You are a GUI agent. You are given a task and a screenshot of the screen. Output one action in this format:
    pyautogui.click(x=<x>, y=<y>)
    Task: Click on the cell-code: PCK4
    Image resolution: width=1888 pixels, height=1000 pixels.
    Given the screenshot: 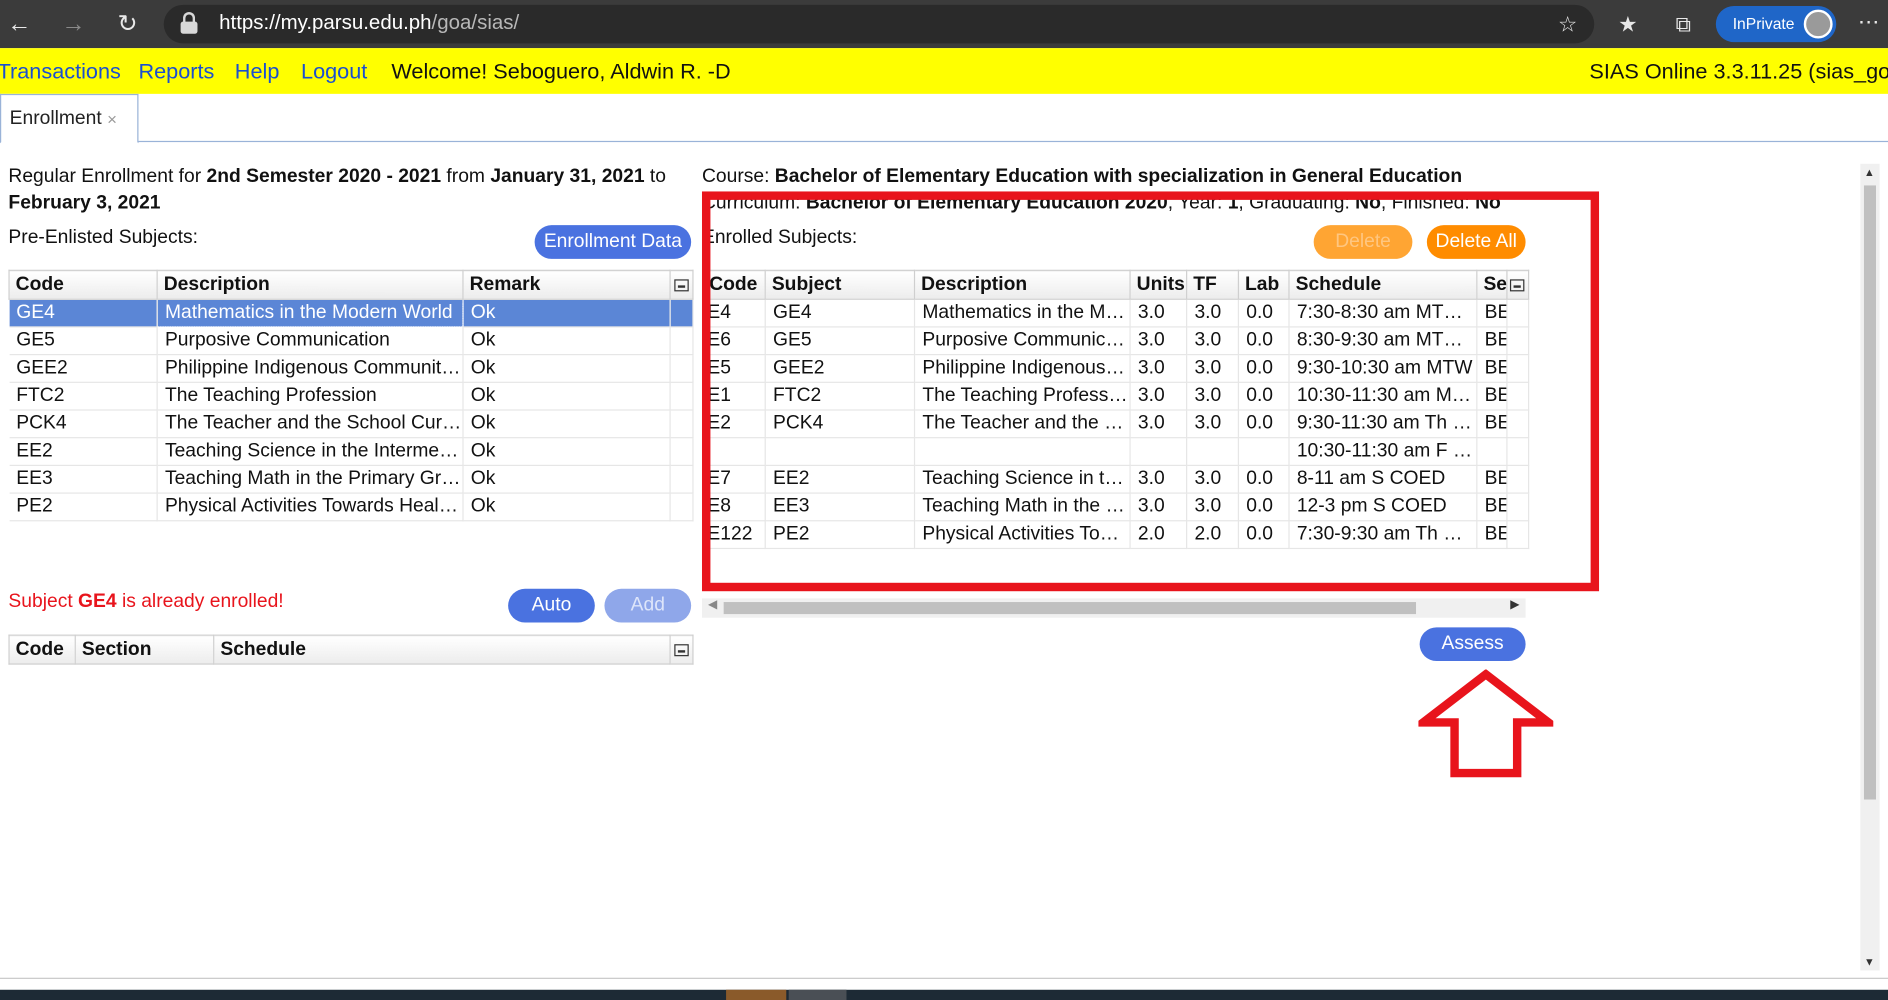 What is the action you would take?
    pyautogui.click(x=83, y=424)
    